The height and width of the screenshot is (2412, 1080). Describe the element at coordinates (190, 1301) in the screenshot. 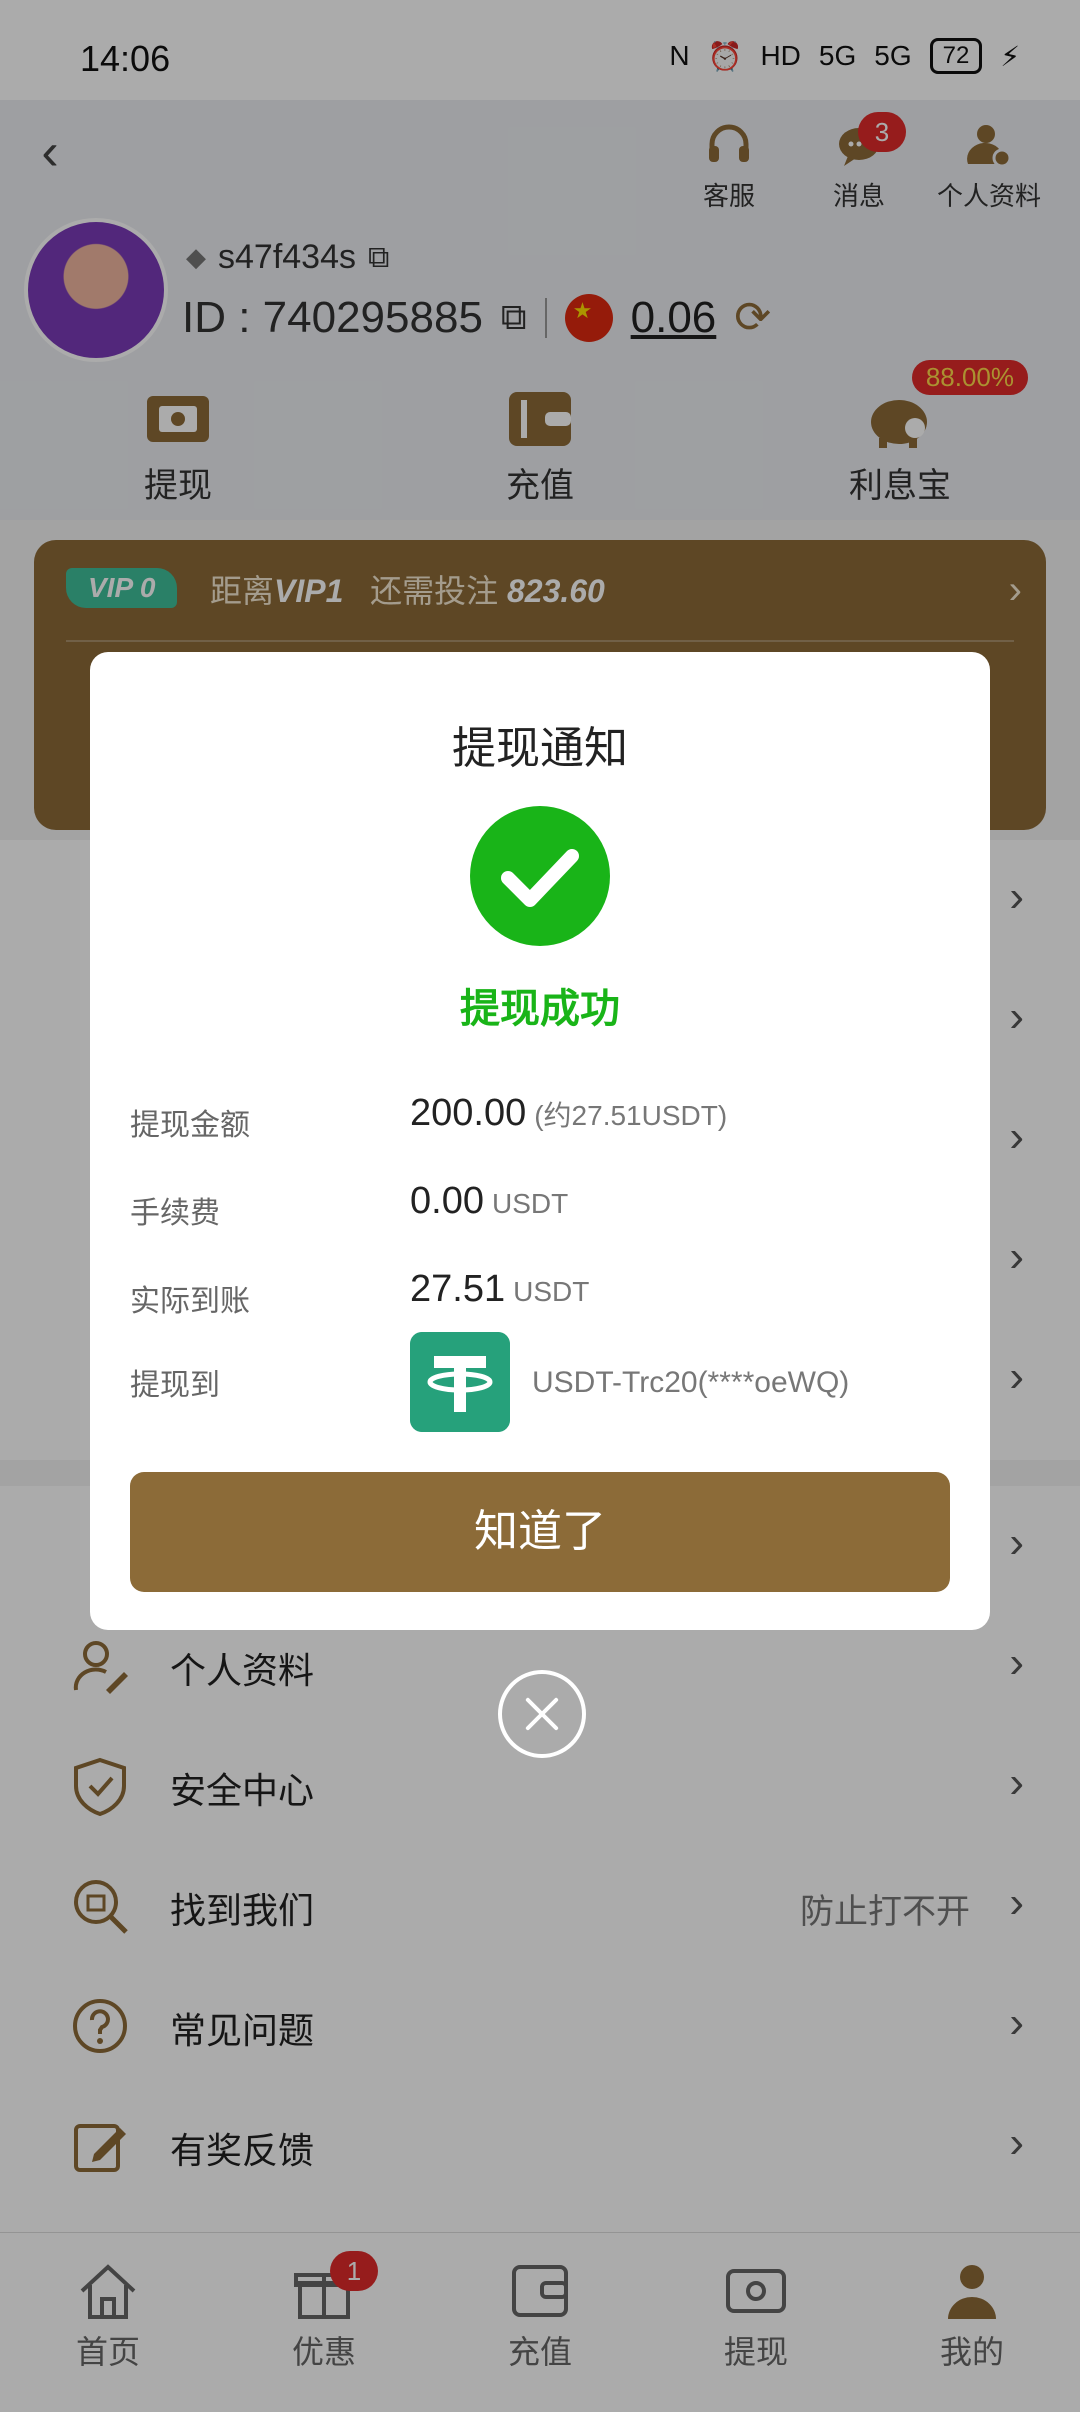

I see `received-label: 实际到账` at that location.